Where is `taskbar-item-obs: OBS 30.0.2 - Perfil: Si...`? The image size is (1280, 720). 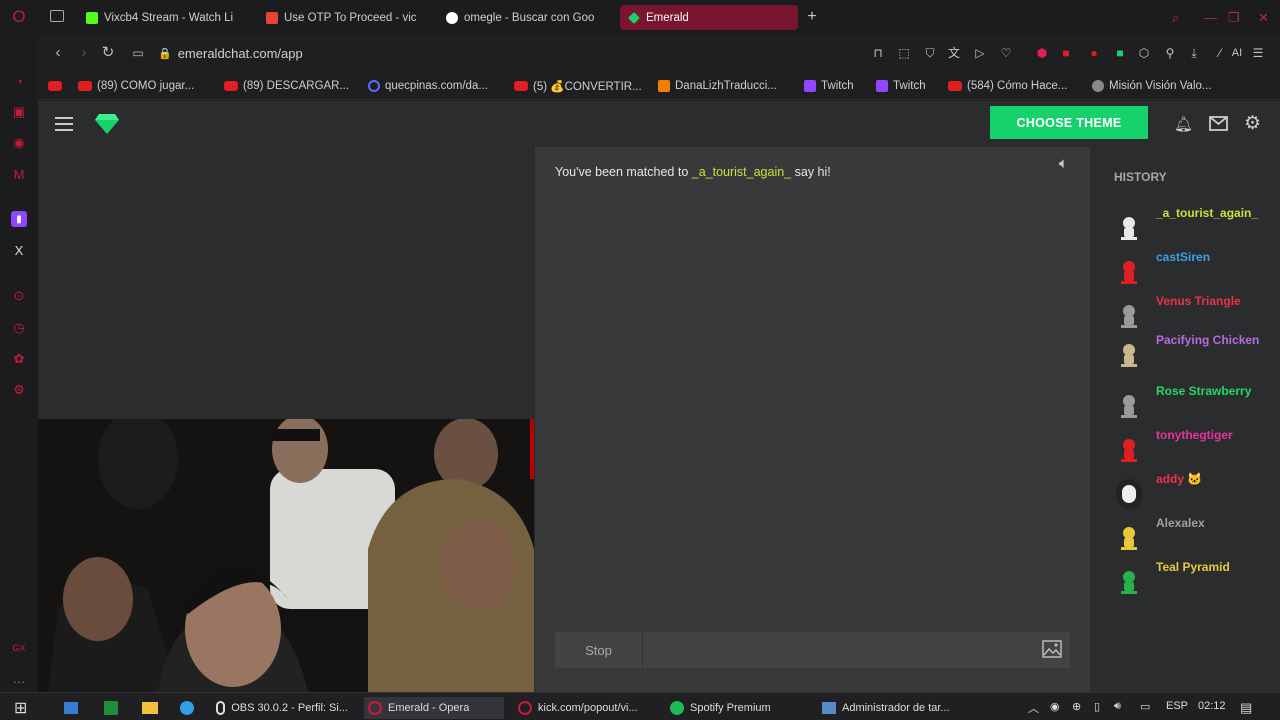 taskbar-item-obs: OBS 30.0.2 - Perfil: Si... is located at coordinates (282, 708).